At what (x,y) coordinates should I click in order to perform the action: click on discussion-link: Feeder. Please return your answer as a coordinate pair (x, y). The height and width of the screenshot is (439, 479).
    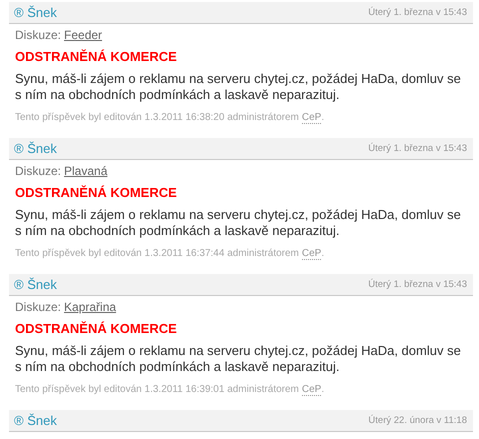
    Looking at the image, I should click on (83, 35).